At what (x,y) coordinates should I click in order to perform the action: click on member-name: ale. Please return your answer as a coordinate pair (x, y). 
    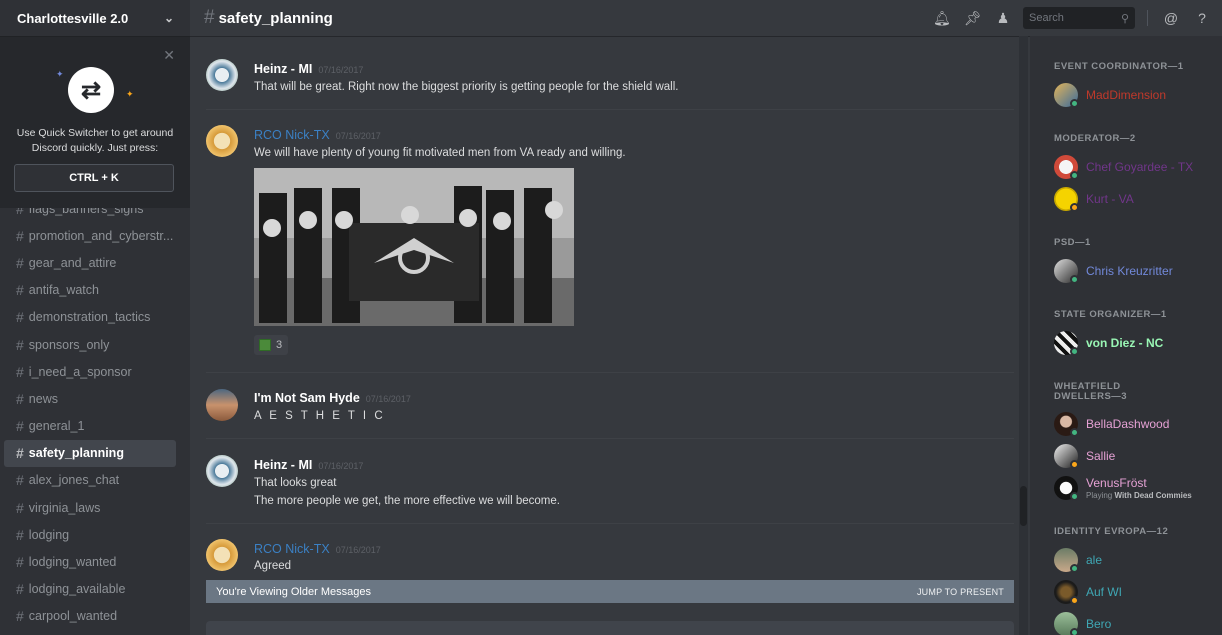
    Looking at the image, I should click on (1094, 560).